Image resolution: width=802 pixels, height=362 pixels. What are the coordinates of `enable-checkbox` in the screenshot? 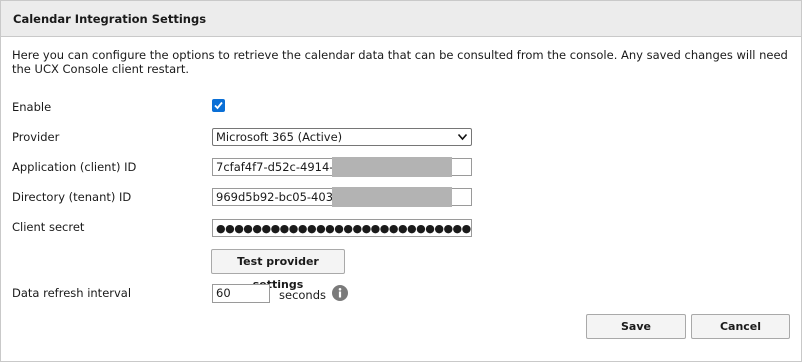 It's located at (218, 105).